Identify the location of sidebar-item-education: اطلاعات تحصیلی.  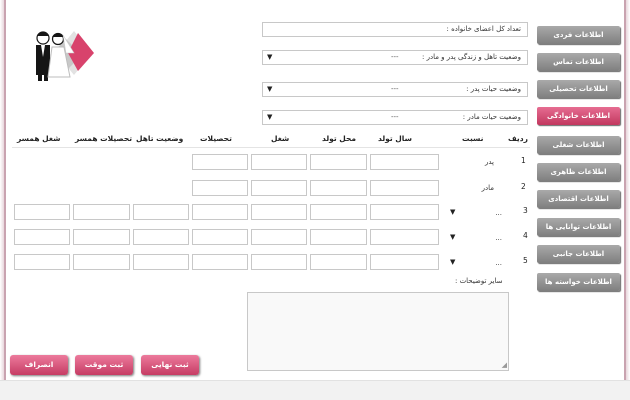
(578, 89).